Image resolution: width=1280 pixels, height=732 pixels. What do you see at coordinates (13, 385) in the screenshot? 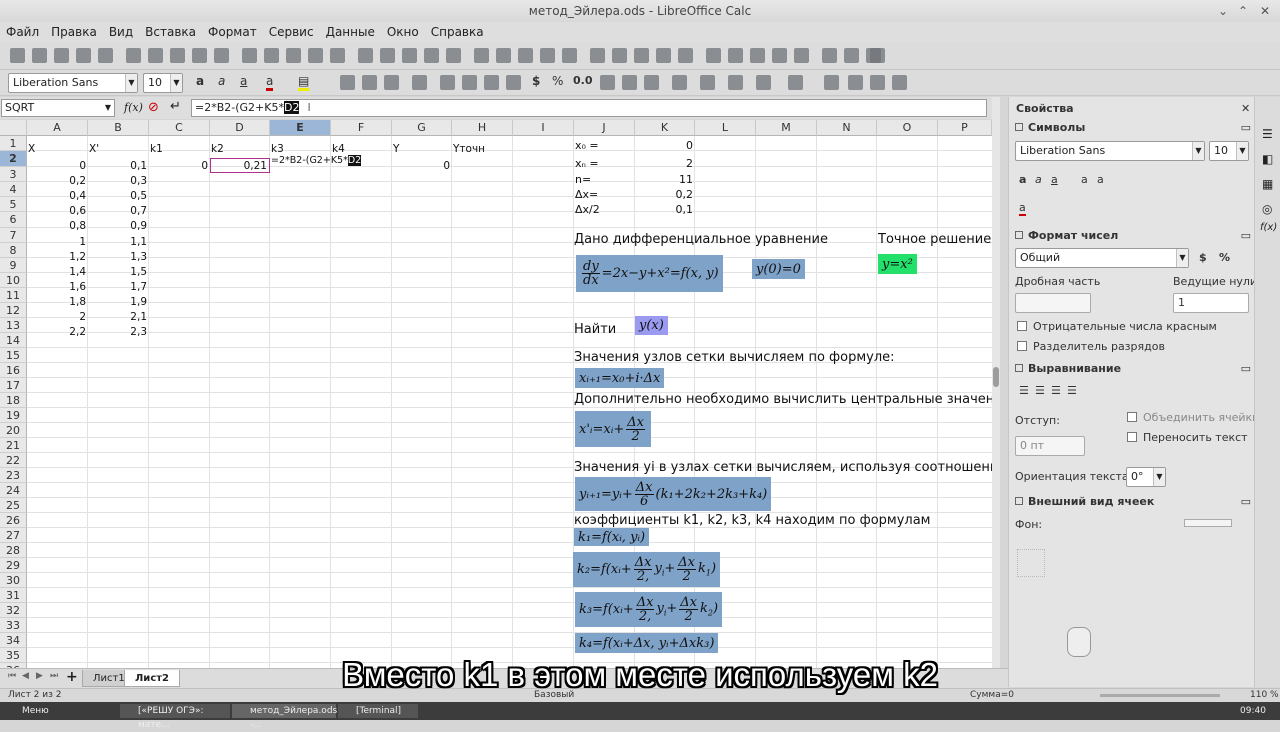
I see `row-header: 17` at bounding box center [13, 385].